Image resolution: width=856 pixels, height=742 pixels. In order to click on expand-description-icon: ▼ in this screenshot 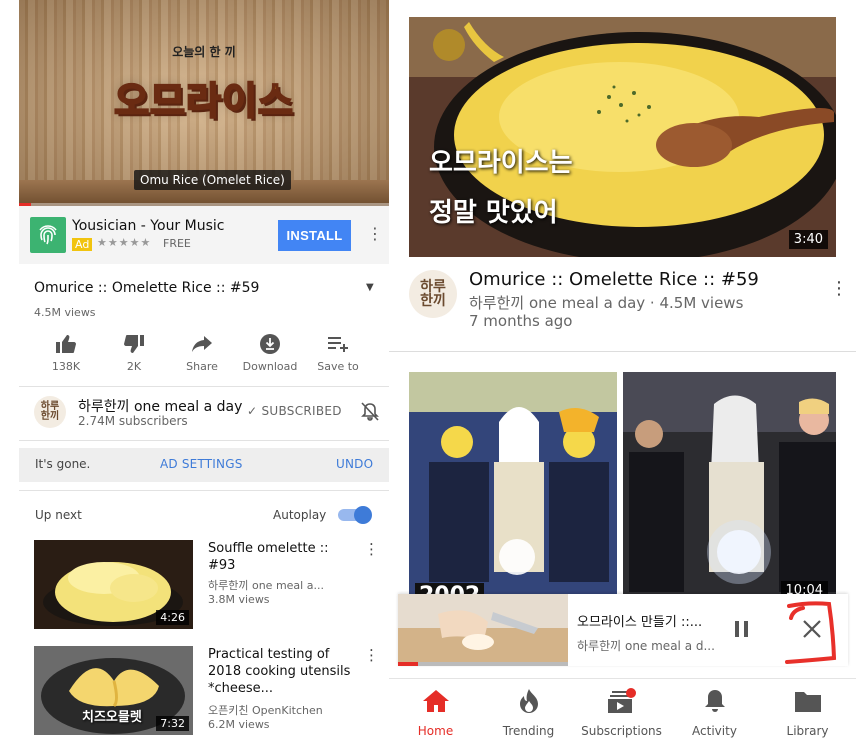, I will do `click(370, 287)`.